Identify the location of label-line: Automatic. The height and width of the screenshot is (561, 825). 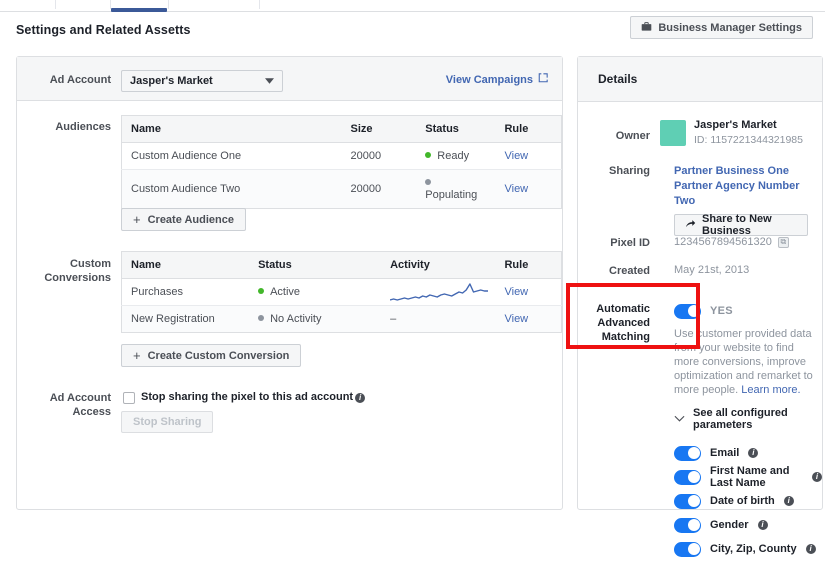
(623, 309).